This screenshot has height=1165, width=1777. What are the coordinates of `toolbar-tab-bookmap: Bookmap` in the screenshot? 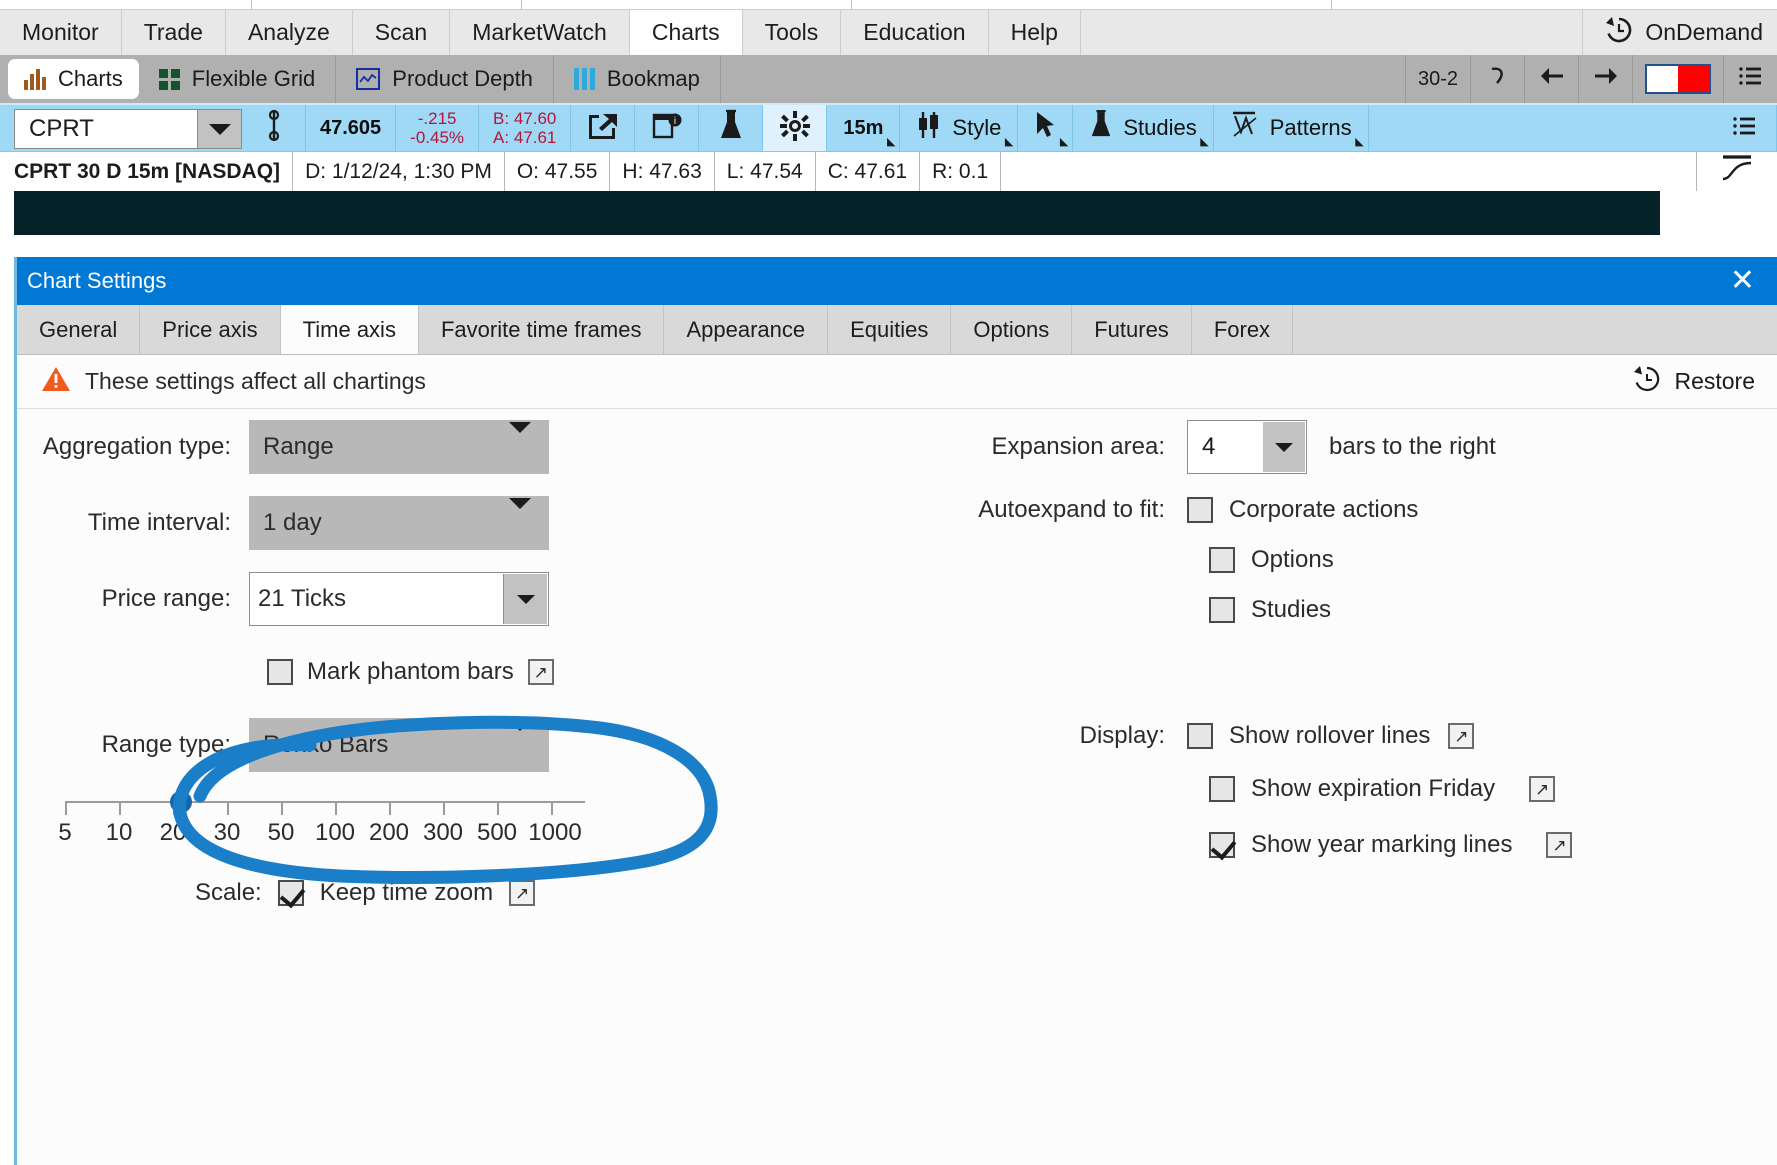 It's located at (637, 79).